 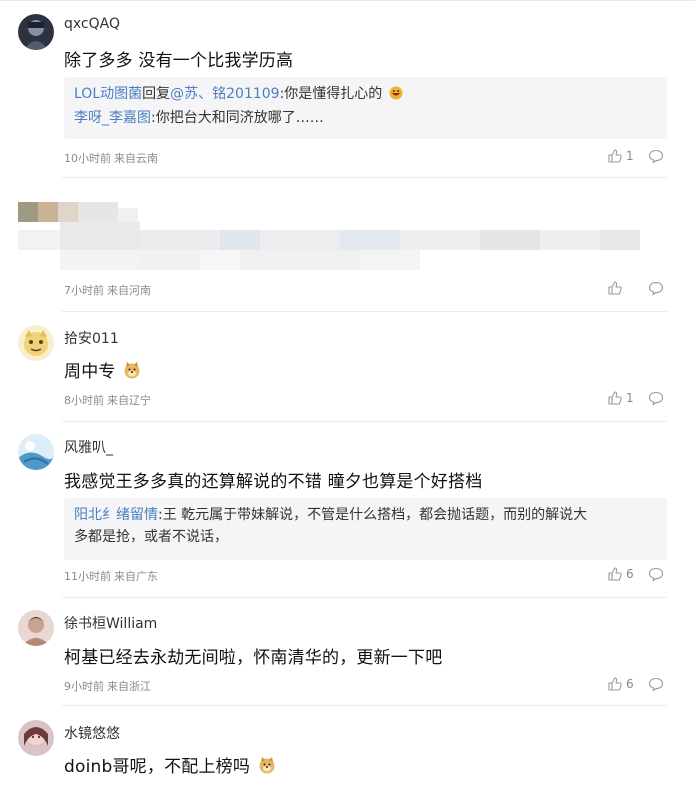 I want to click on location: 来自浙江, so click(x=129, y=686).